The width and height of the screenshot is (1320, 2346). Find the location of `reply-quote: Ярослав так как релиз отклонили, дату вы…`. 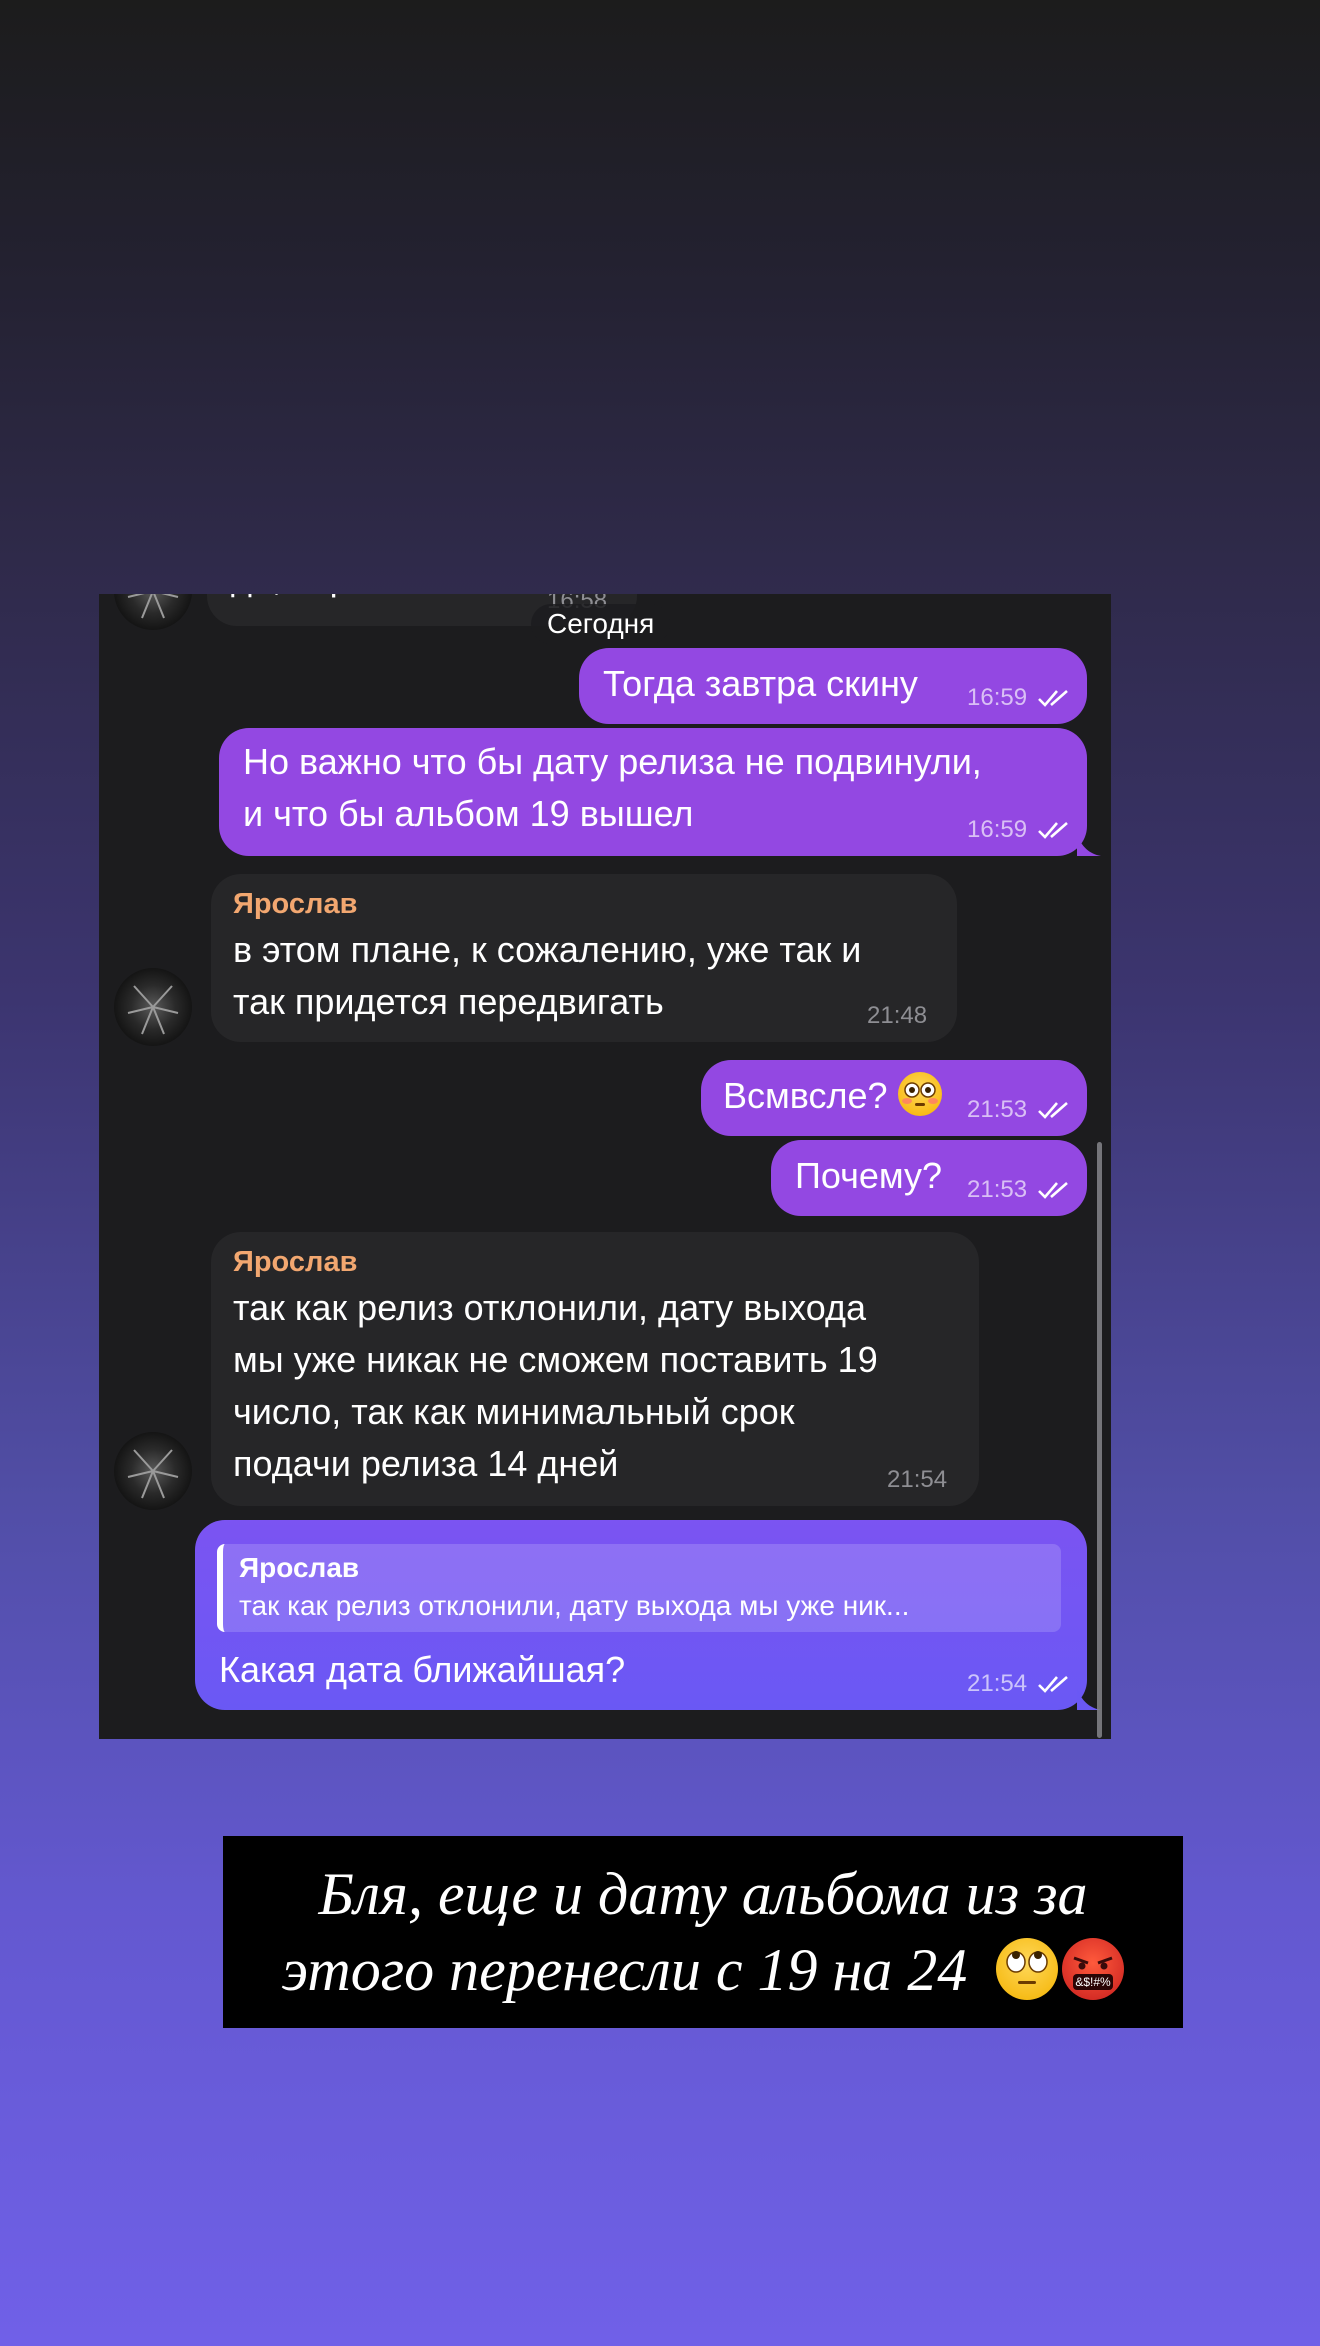

reply-quote: Ярослав так как релиз отклонили, дату вы… is located at coordinates (639, 1588).